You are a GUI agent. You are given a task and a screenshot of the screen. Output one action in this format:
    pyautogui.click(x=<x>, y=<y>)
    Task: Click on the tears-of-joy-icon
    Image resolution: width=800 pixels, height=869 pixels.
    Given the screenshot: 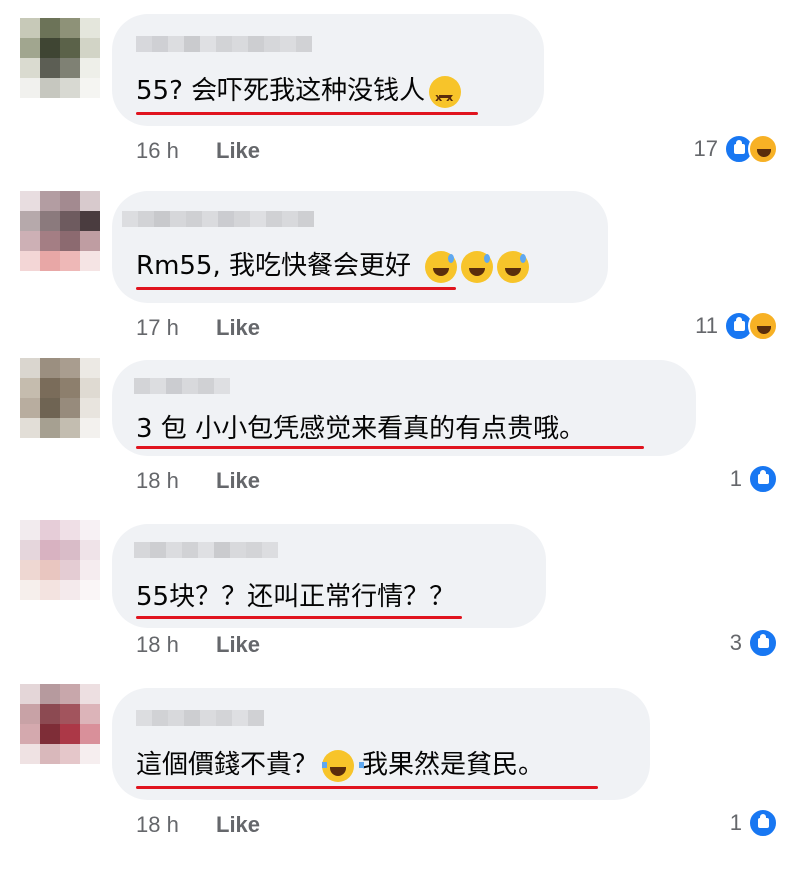 What is the action you would take?
    pyautogui.click(x=343, y=765)
    